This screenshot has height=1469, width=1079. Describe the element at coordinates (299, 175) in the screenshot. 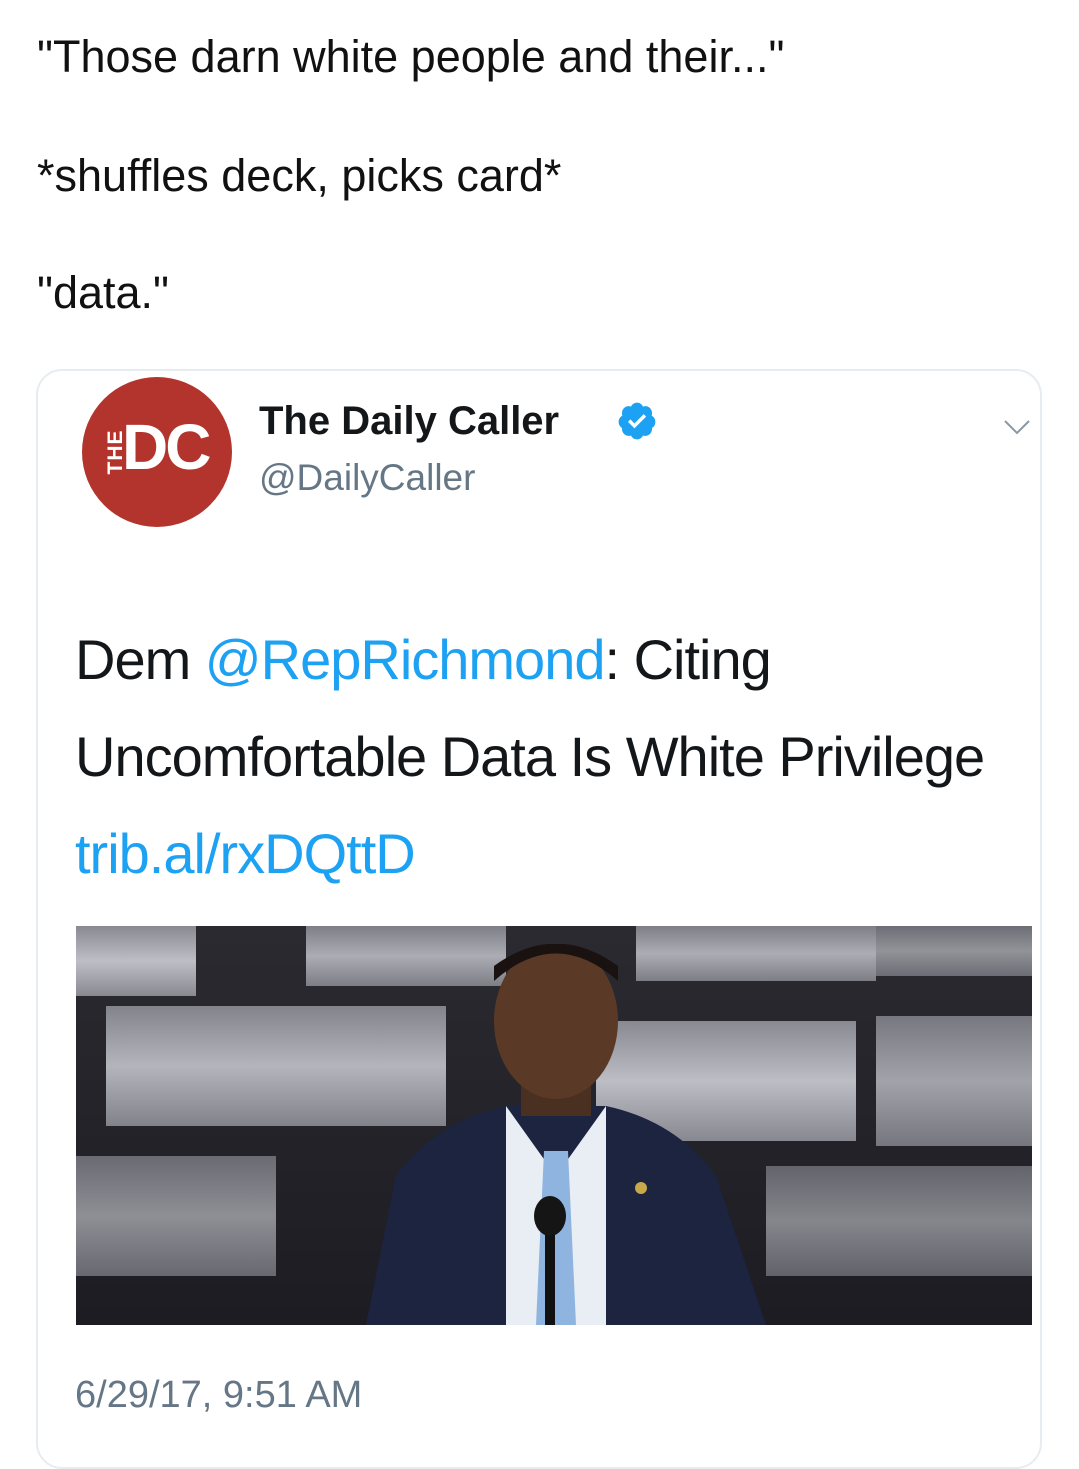

I see `caption-line-2: *shuffles deck, picks card*` at that location.